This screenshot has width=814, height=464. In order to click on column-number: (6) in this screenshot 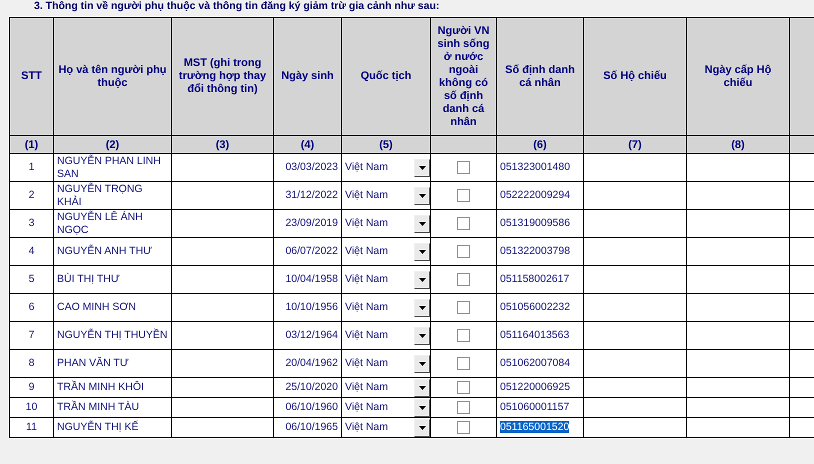, I will do `click(540, 145)`.